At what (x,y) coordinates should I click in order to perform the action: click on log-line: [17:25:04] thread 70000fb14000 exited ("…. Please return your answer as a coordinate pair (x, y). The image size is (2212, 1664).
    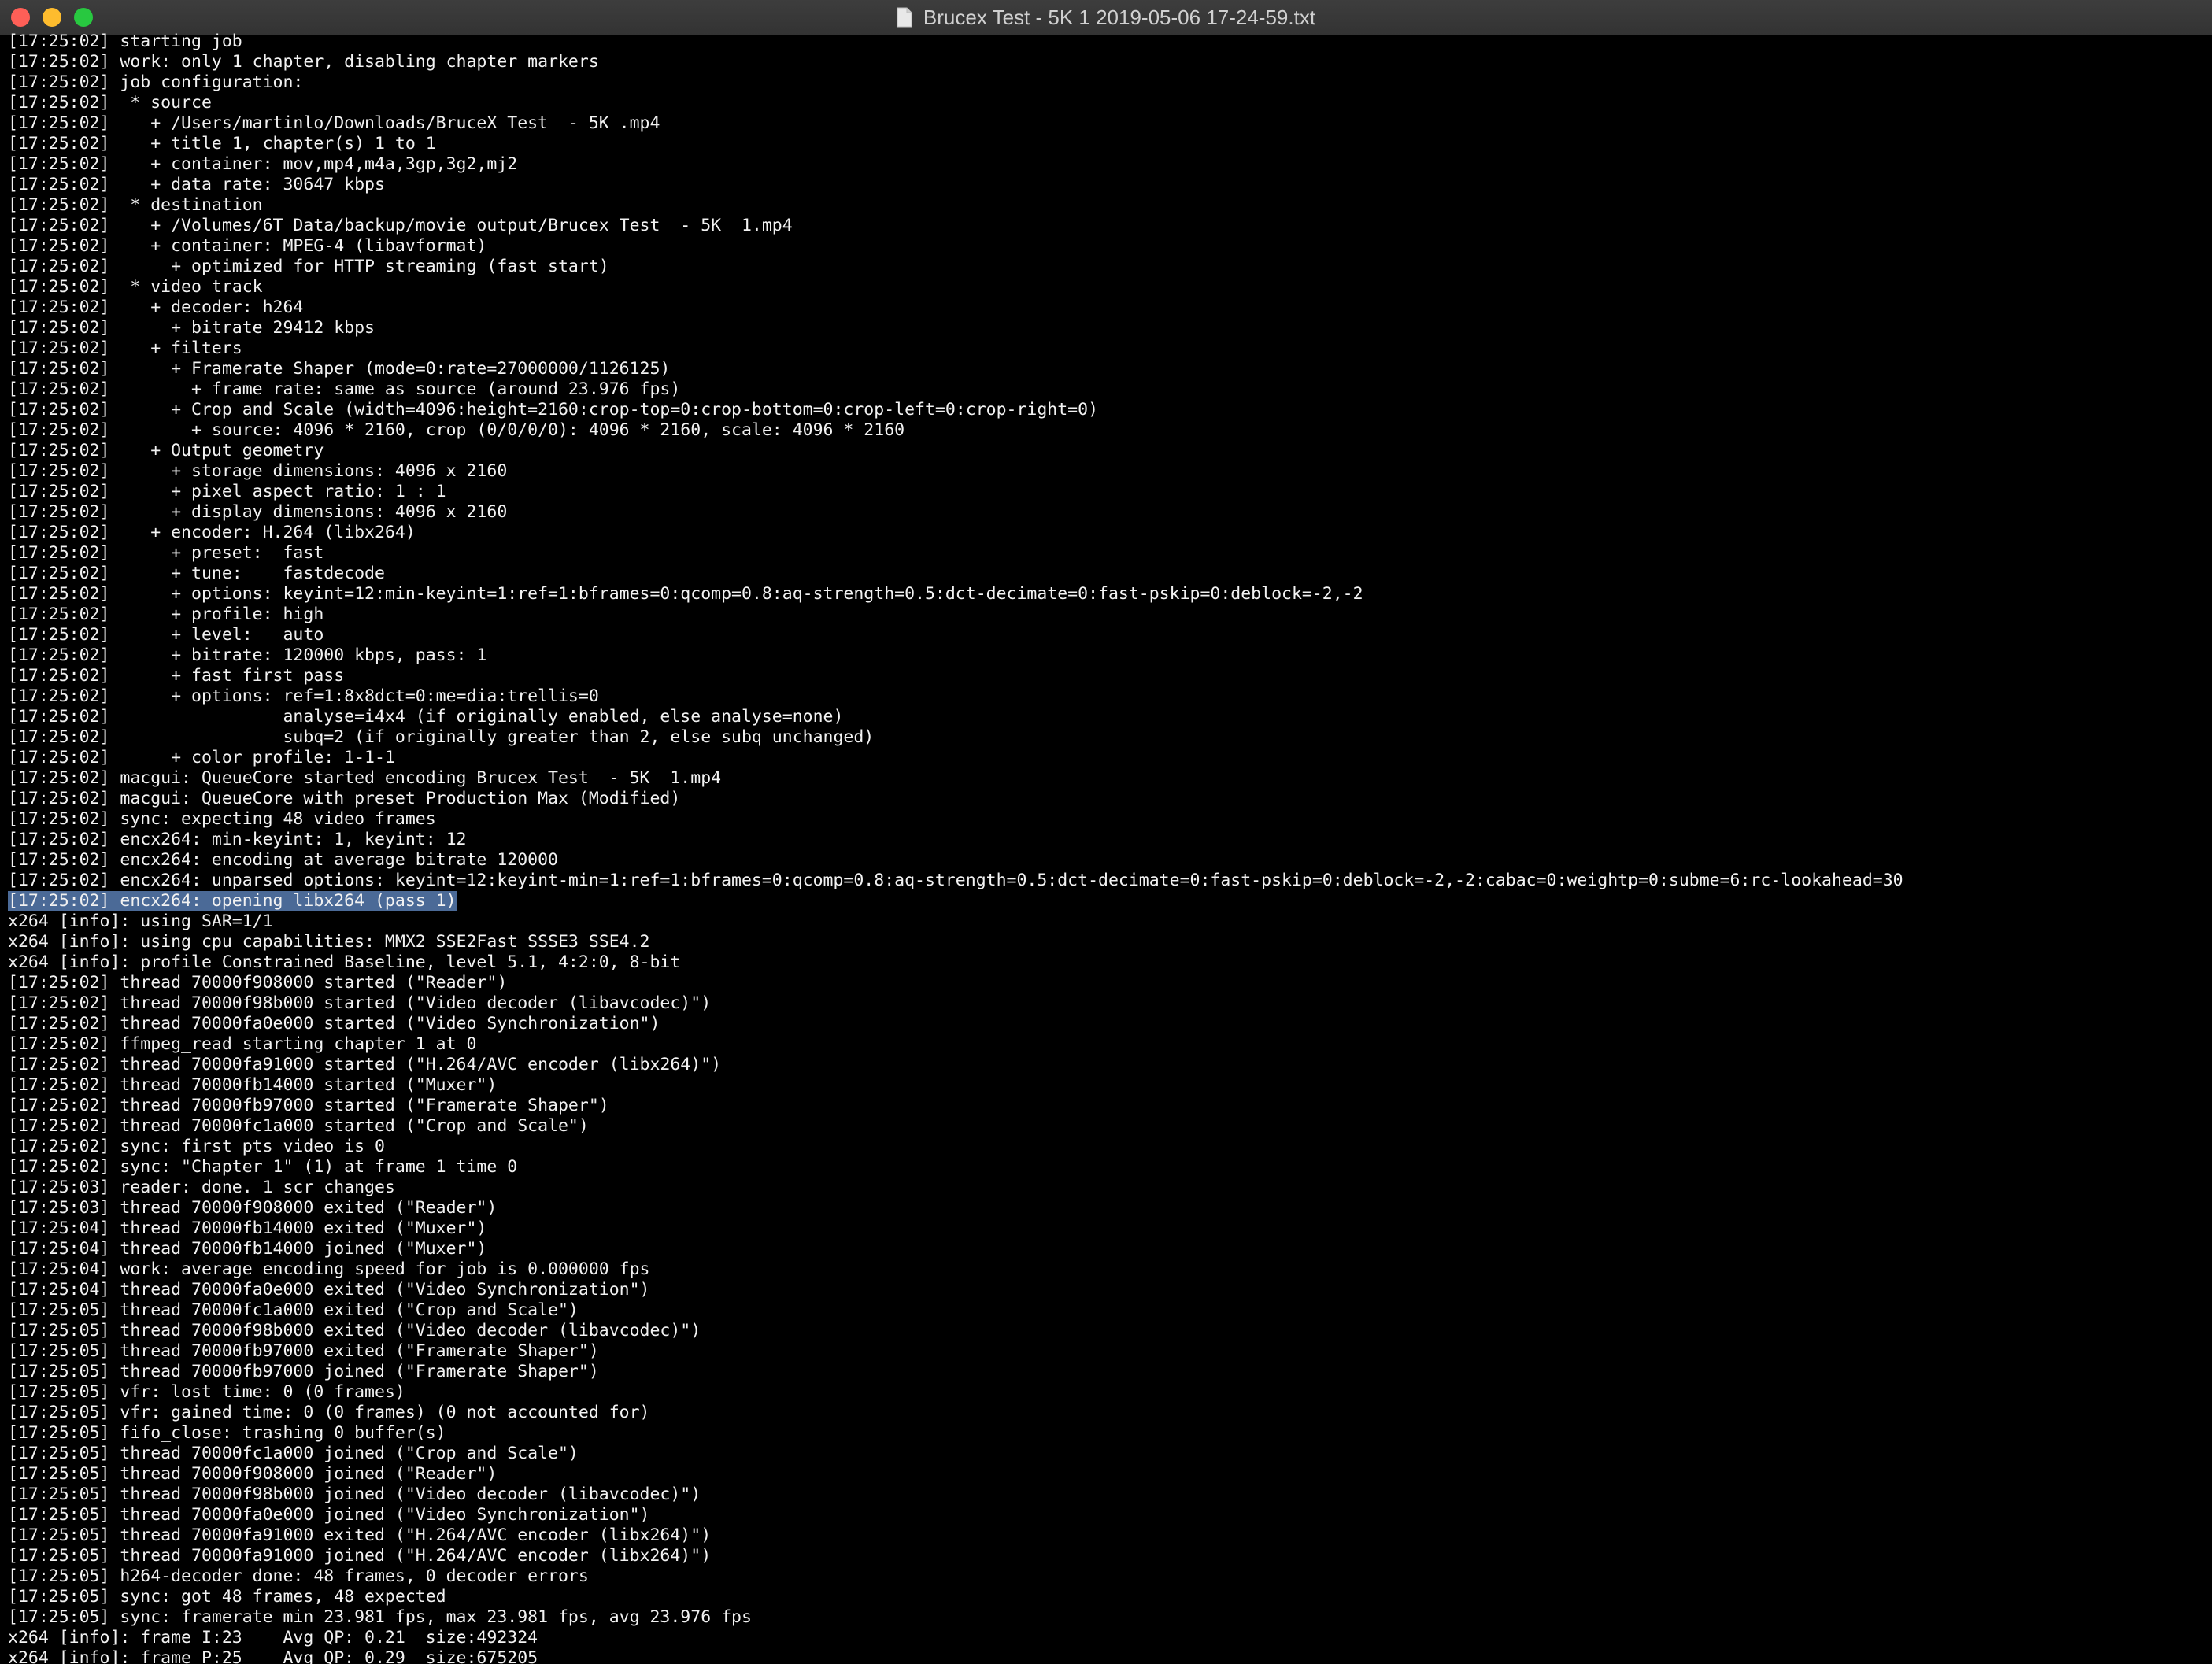
    Looking at the image, I should click on (1106, 1228).